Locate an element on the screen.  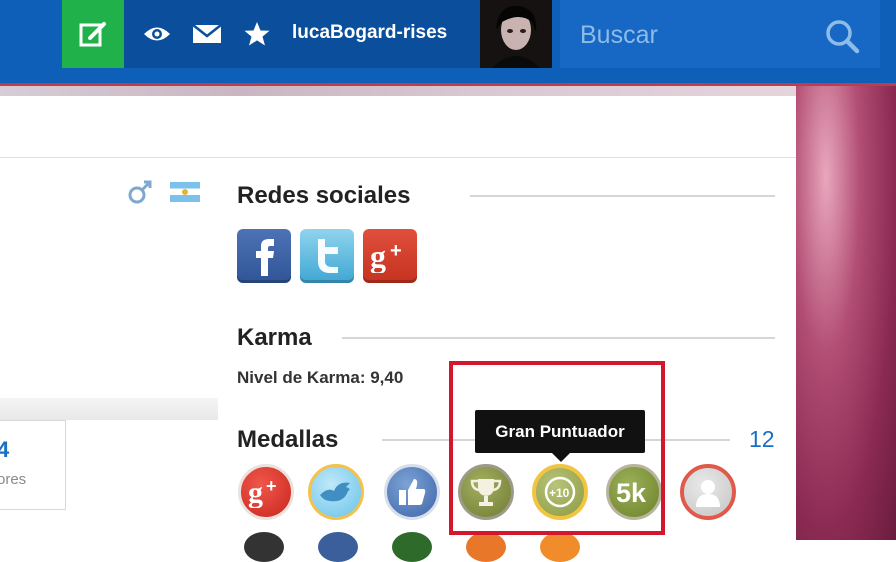
edit-post-icon is located at coordinates (92, 34).